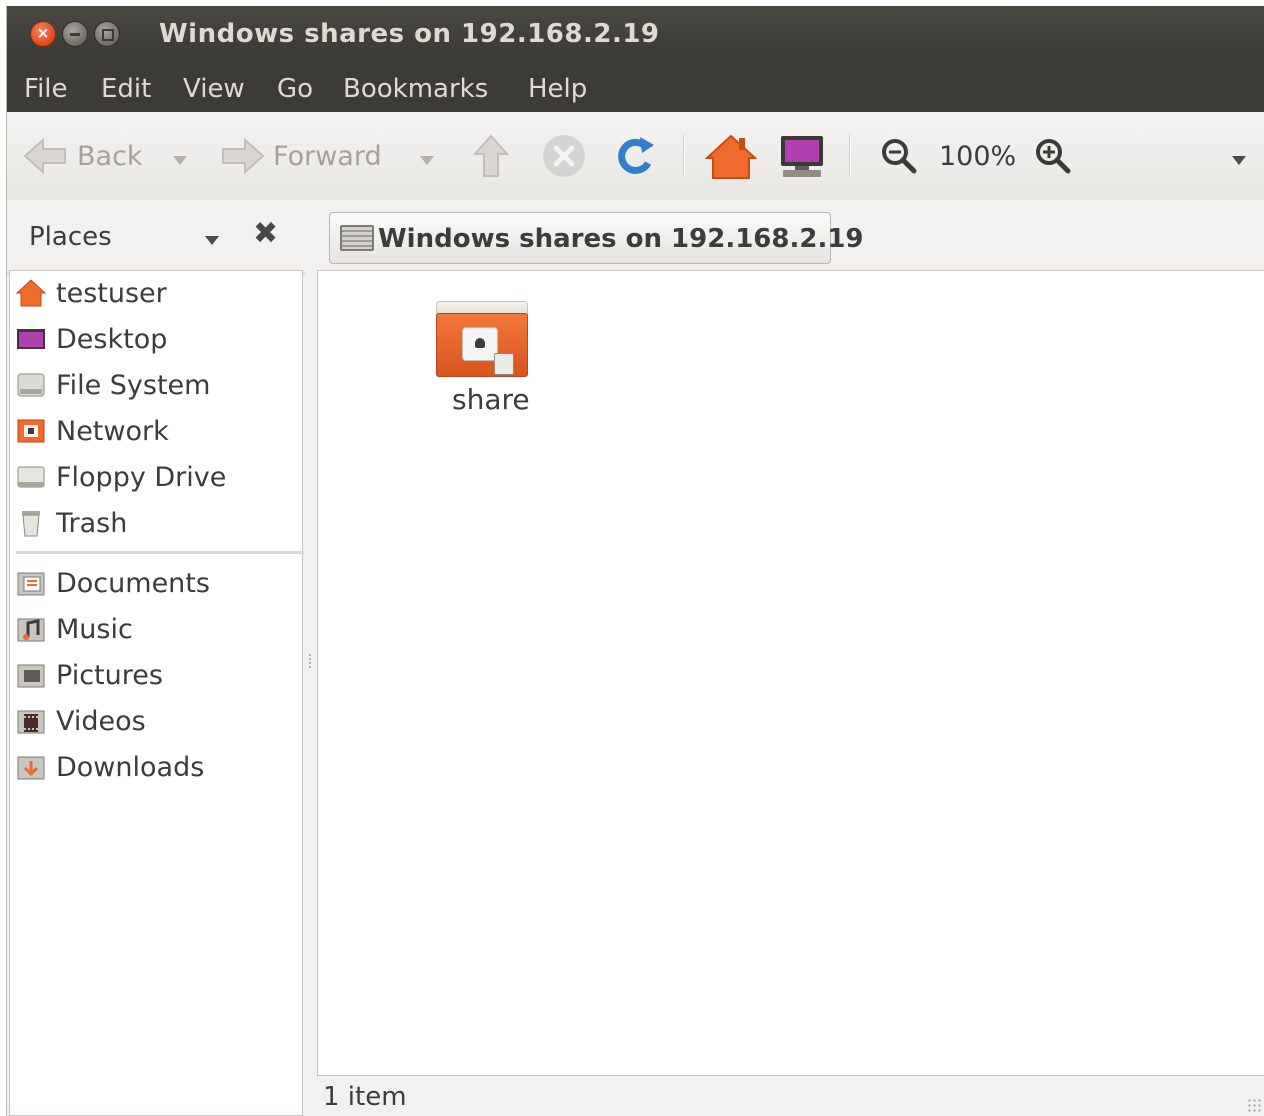  I want to click on downloads-folder-icon, so click(31, 768).